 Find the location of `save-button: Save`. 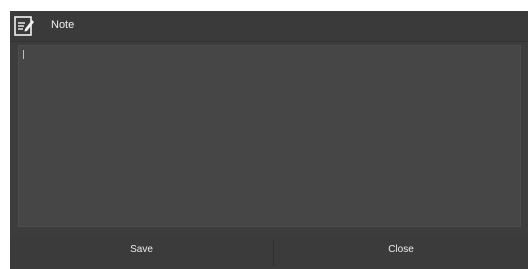

save-button: Save is located at coordinates (141, 252).